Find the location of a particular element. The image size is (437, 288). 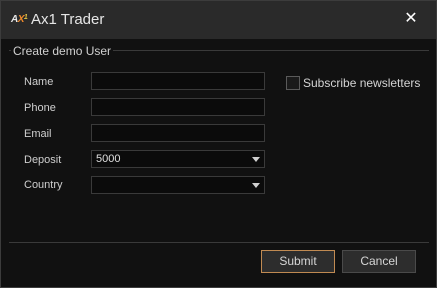

email-label: Email is located at coordinates (38, 134).